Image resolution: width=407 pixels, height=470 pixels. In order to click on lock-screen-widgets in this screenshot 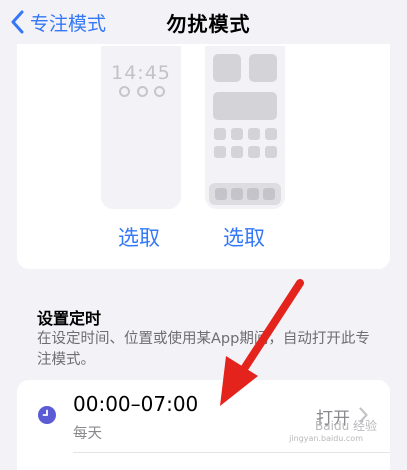, I will do `click(142, 91)`.